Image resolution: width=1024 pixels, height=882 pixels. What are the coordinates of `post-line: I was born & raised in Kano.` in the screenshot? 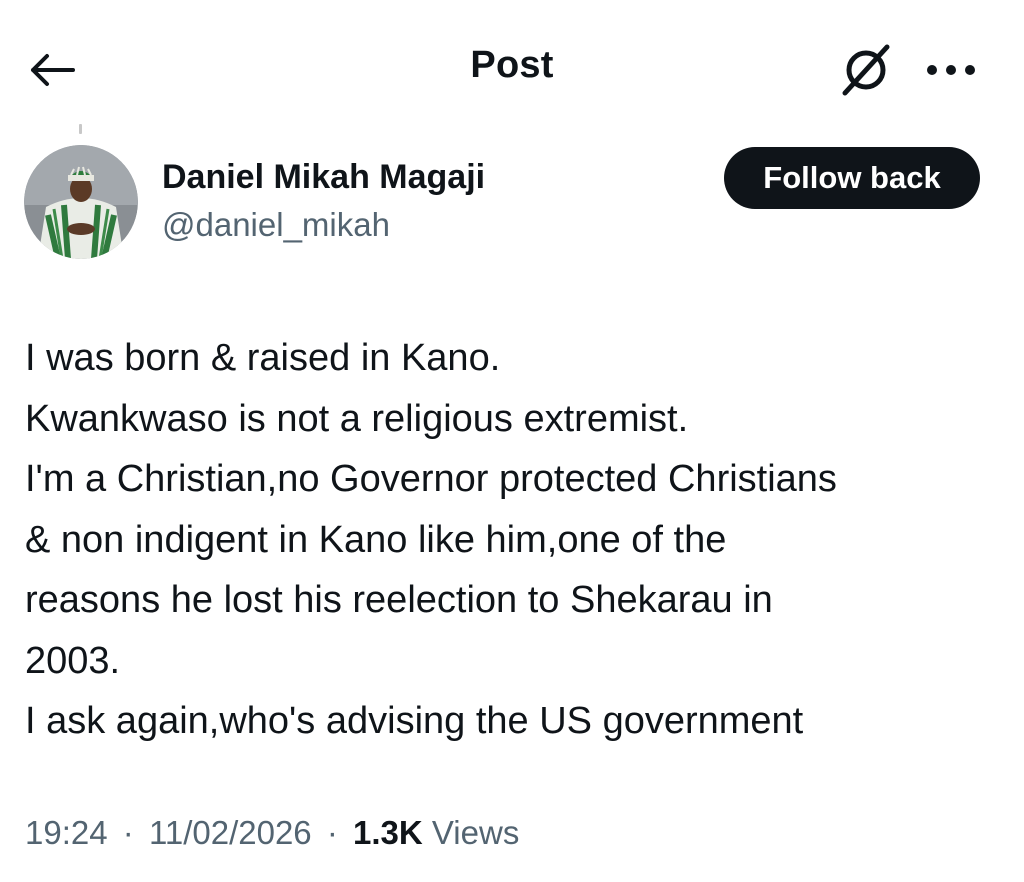 It's located at (263, 358).